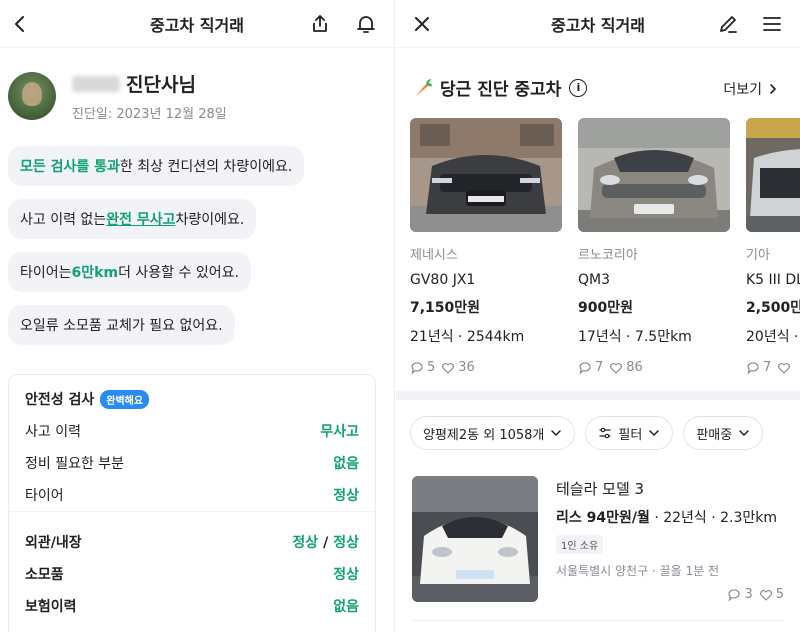 This screenshot has height=632, width=800. What do you see at coordinates (751, 89) in the screenshot?
I see `see-more-link: 더보기` at bounding box center [751, 89].